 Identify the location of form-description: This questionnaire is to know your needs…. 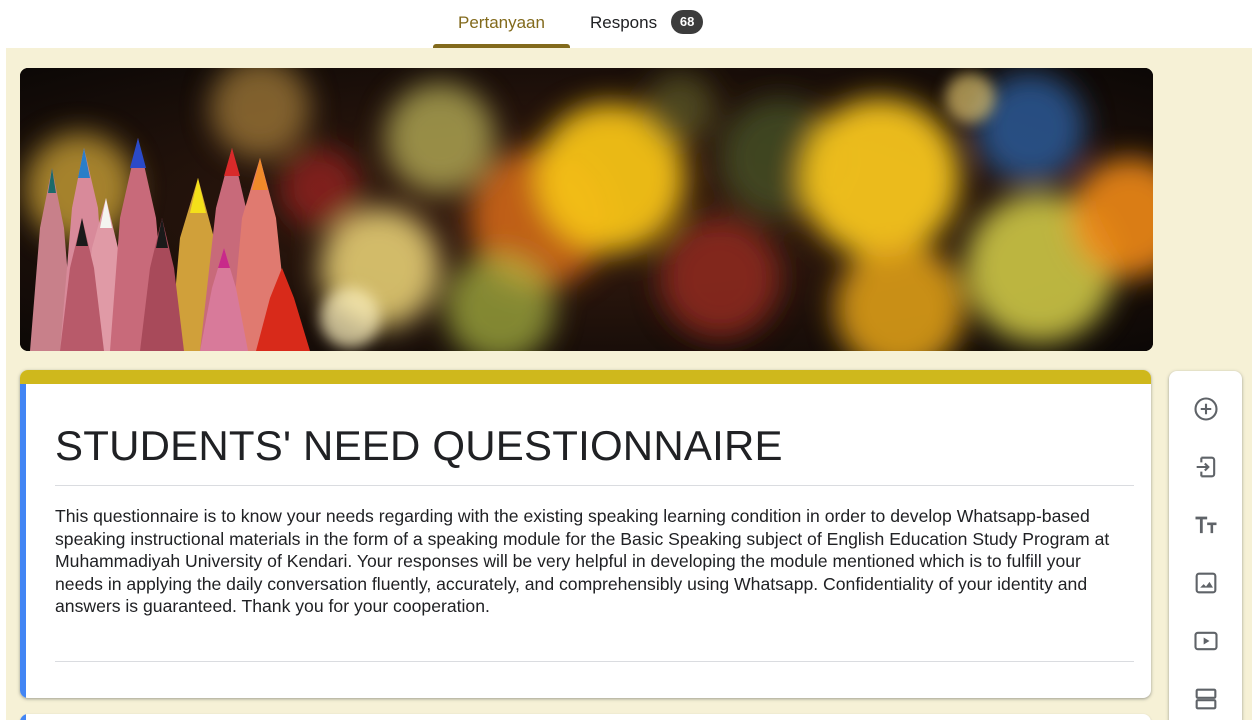
(585, 561).